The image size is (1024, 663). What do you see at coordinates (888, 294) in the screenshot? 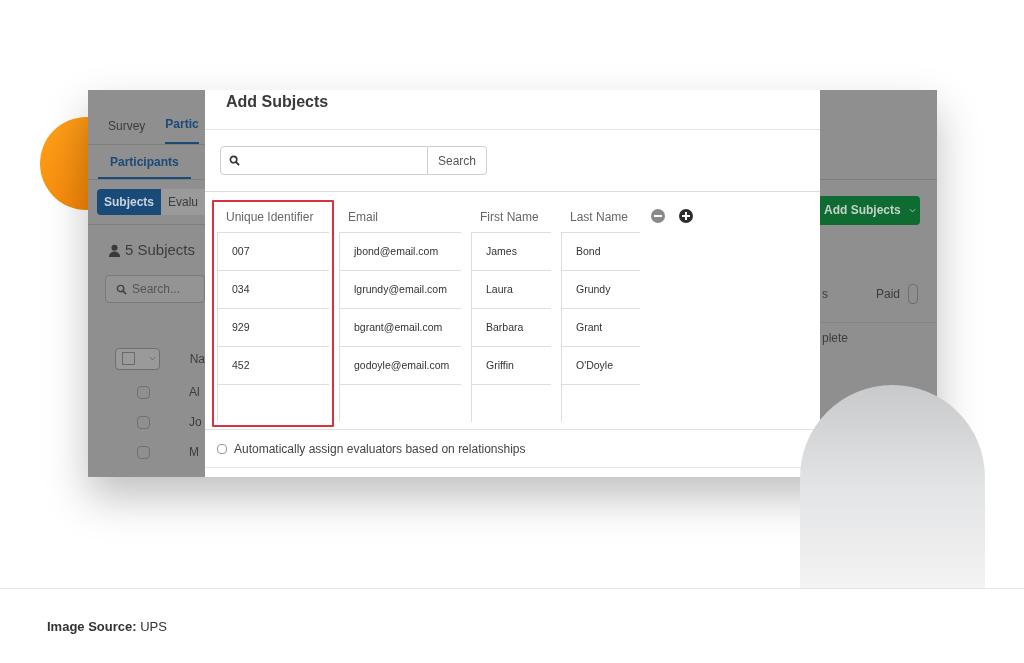
I see `column-header: Paid` at bounding box center [888, 294].